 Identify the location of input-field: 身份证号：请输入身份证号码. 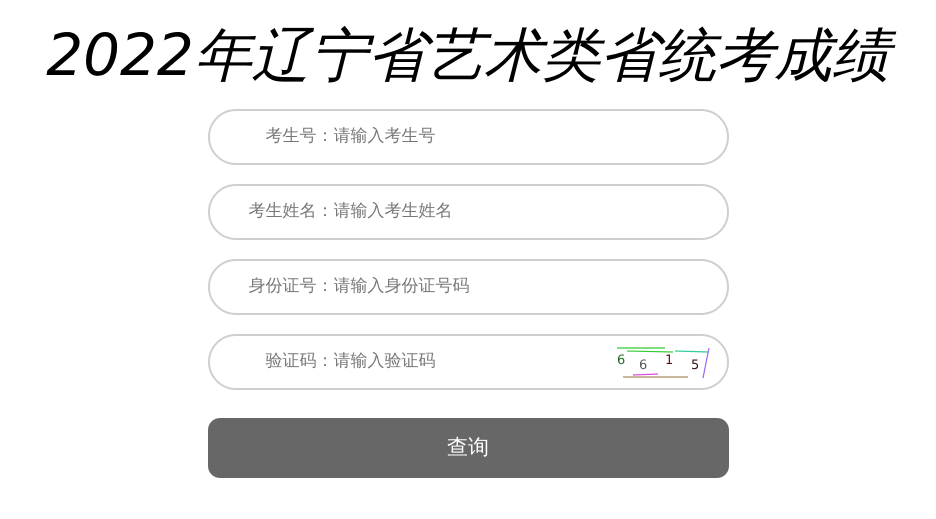
(468, 286).